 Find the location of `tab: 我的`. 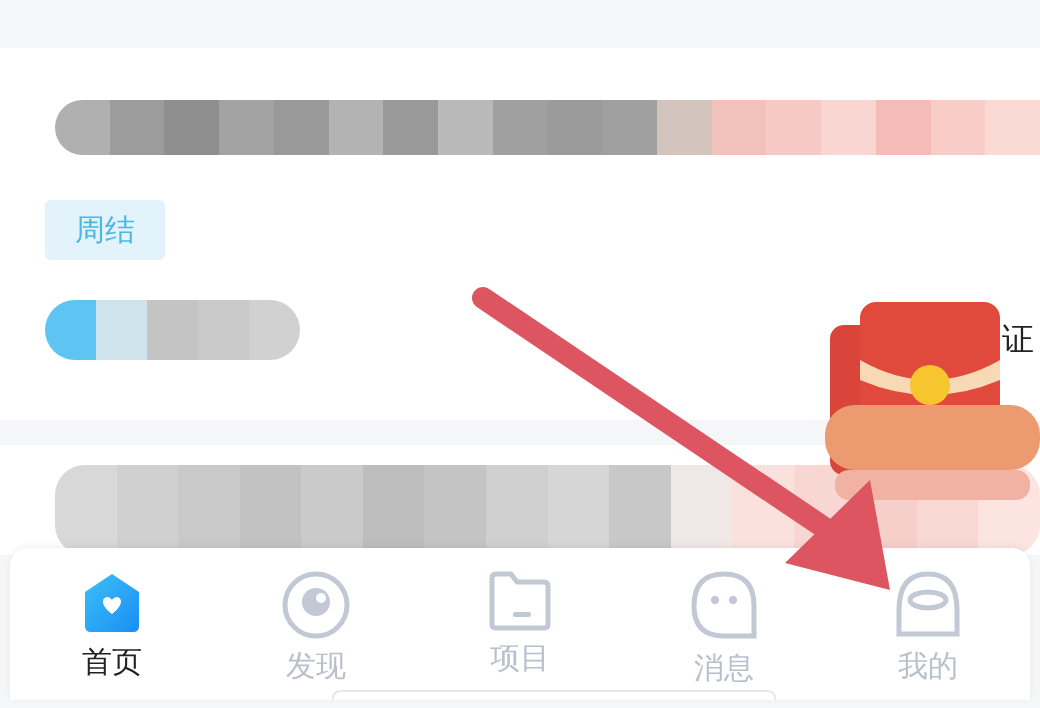

tab: 我的 is located at coordinates (928, 617).